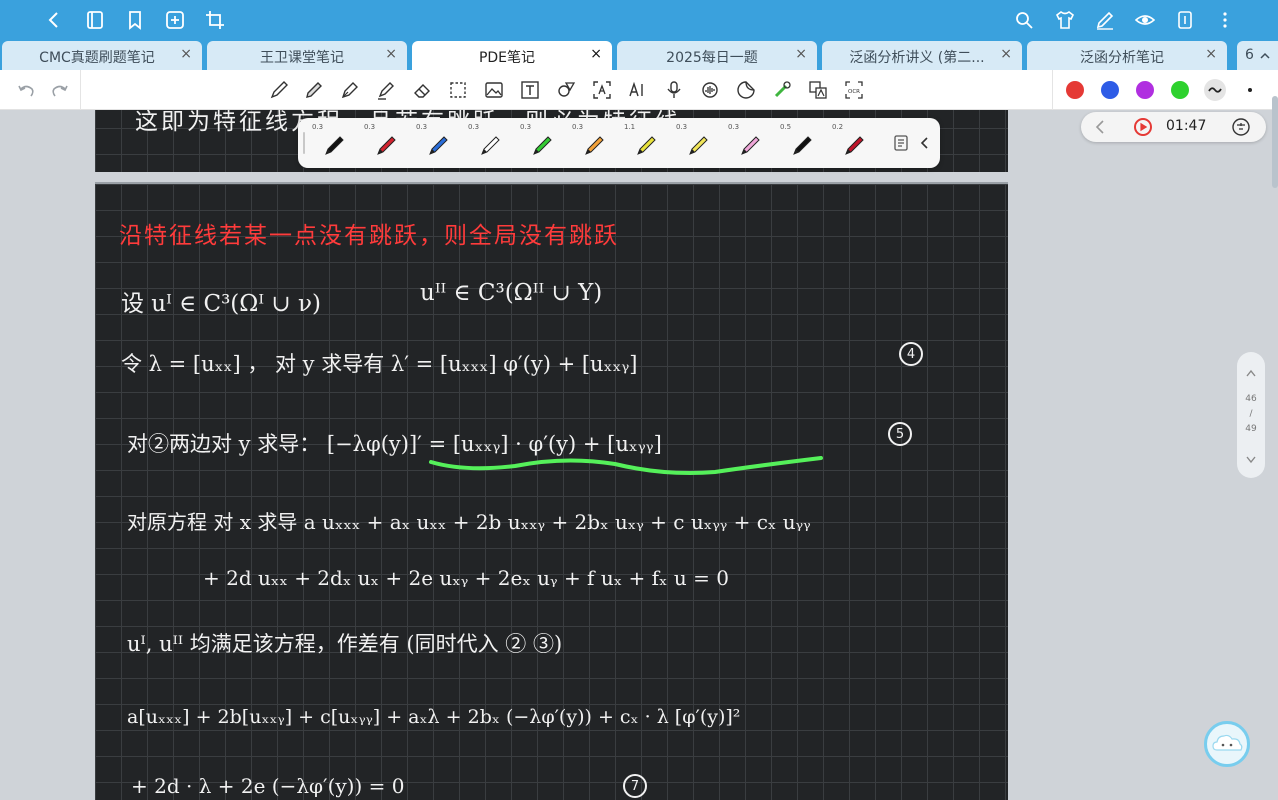  Describe the element at coordinates (1185, 20) in the screenshot. I see `split-view-icon` at that location.